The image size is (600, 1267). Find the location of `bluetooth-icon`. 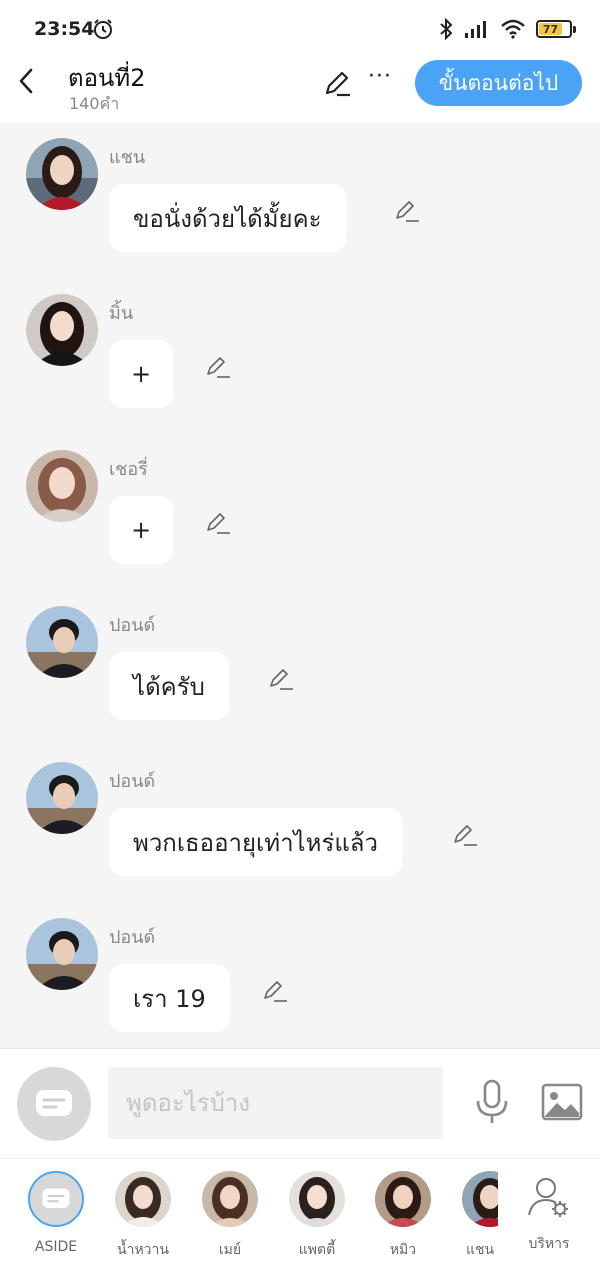

bluetooth-icon is located at coordinates (446, 29).